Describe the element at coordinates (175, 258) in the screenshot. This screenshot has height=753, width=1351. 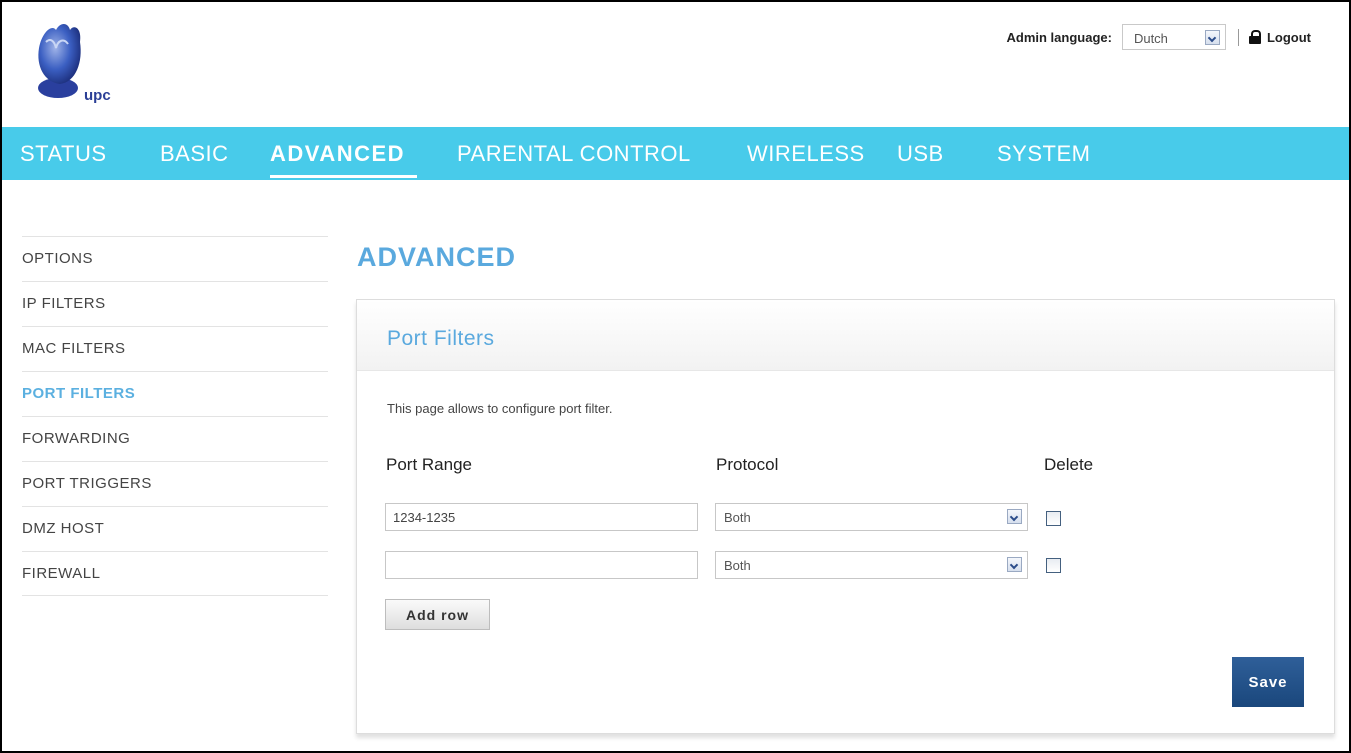
I see `sidebar-item-options: OPTIONS` at that location.